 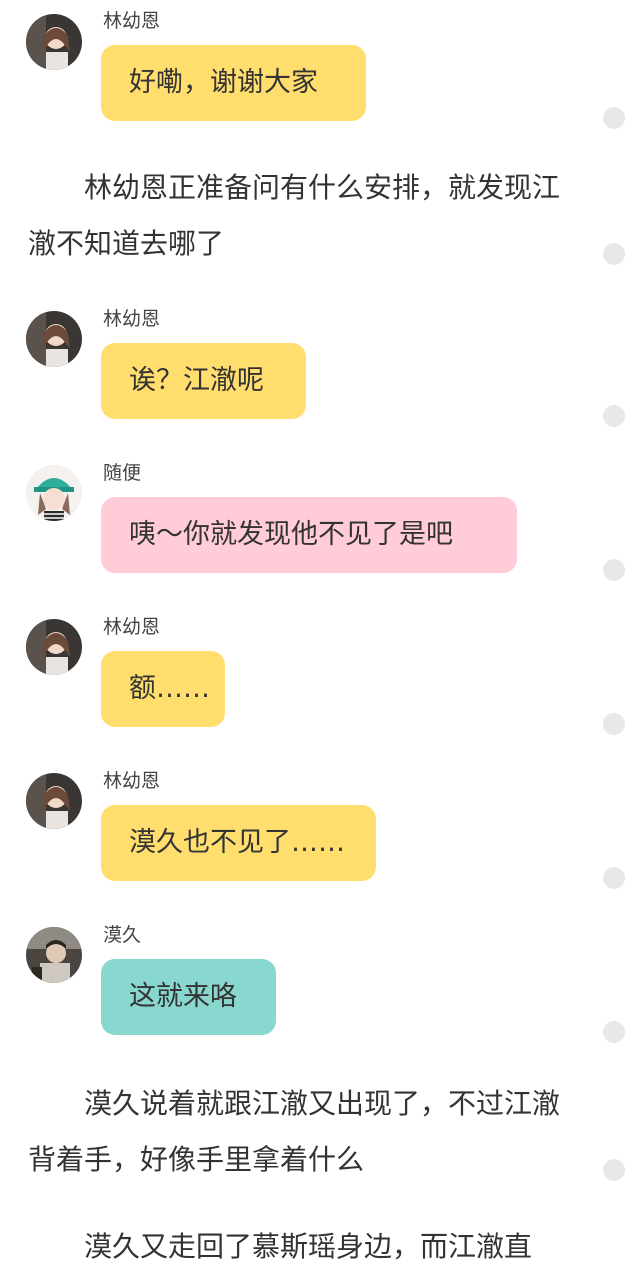 I want to click on message-bubble: 好嘞，谢谢大家, so click(x=233, y=83).